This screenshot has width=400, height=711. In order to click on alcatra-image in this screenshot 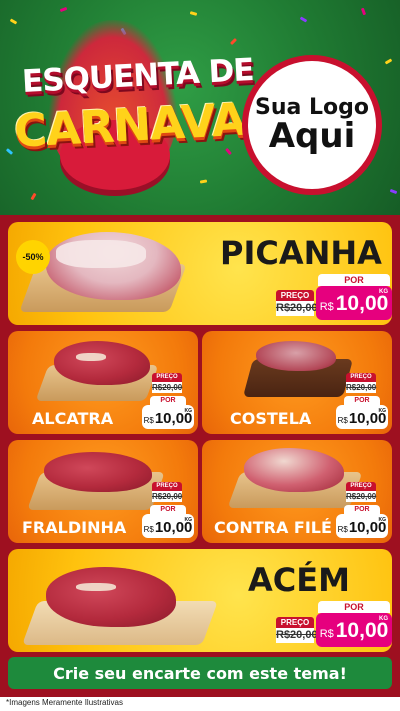, I will do `click(97, 369)`.